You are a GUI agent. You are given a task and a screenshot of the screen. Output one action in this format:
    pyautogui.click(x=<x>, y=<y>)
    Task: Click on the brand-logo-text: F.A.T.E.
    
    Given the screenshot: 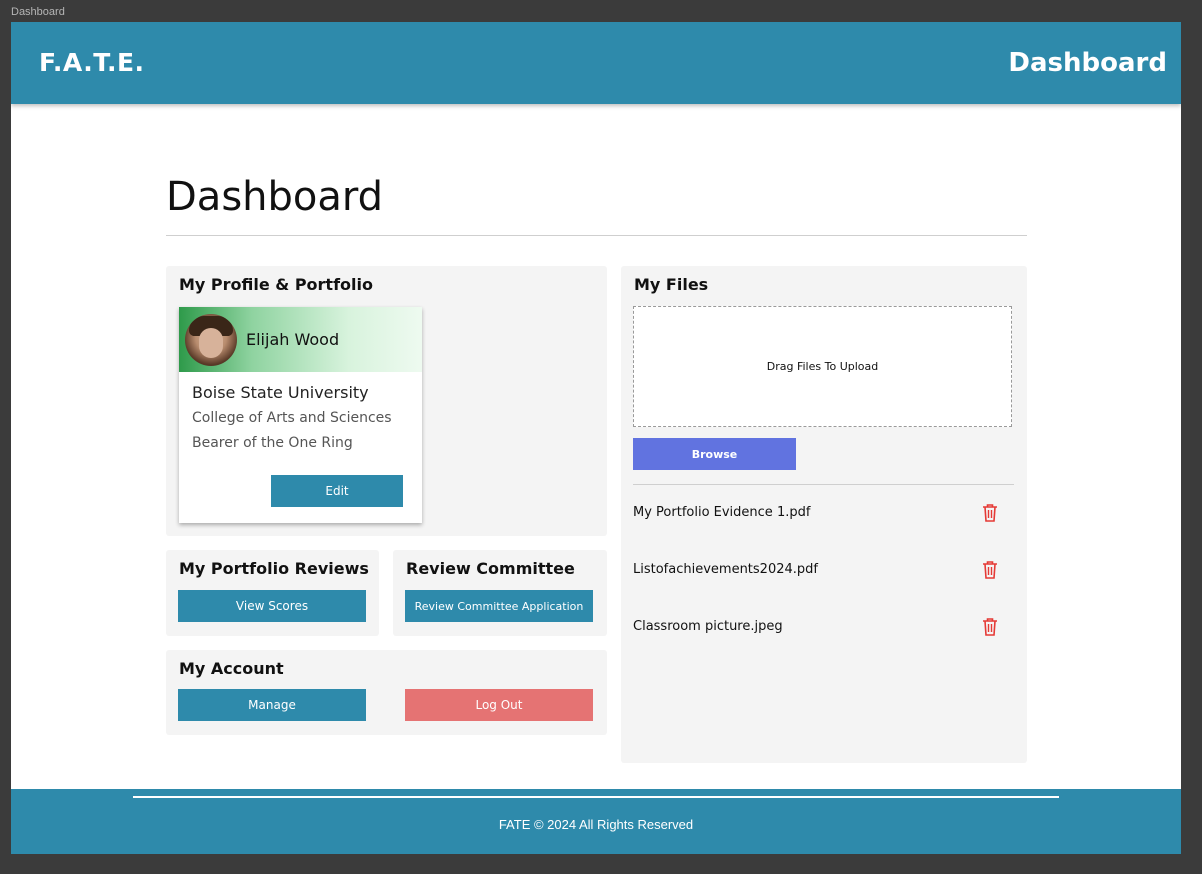 What is the action you would take?
    pyautogui.click(x=92, y=62)
    